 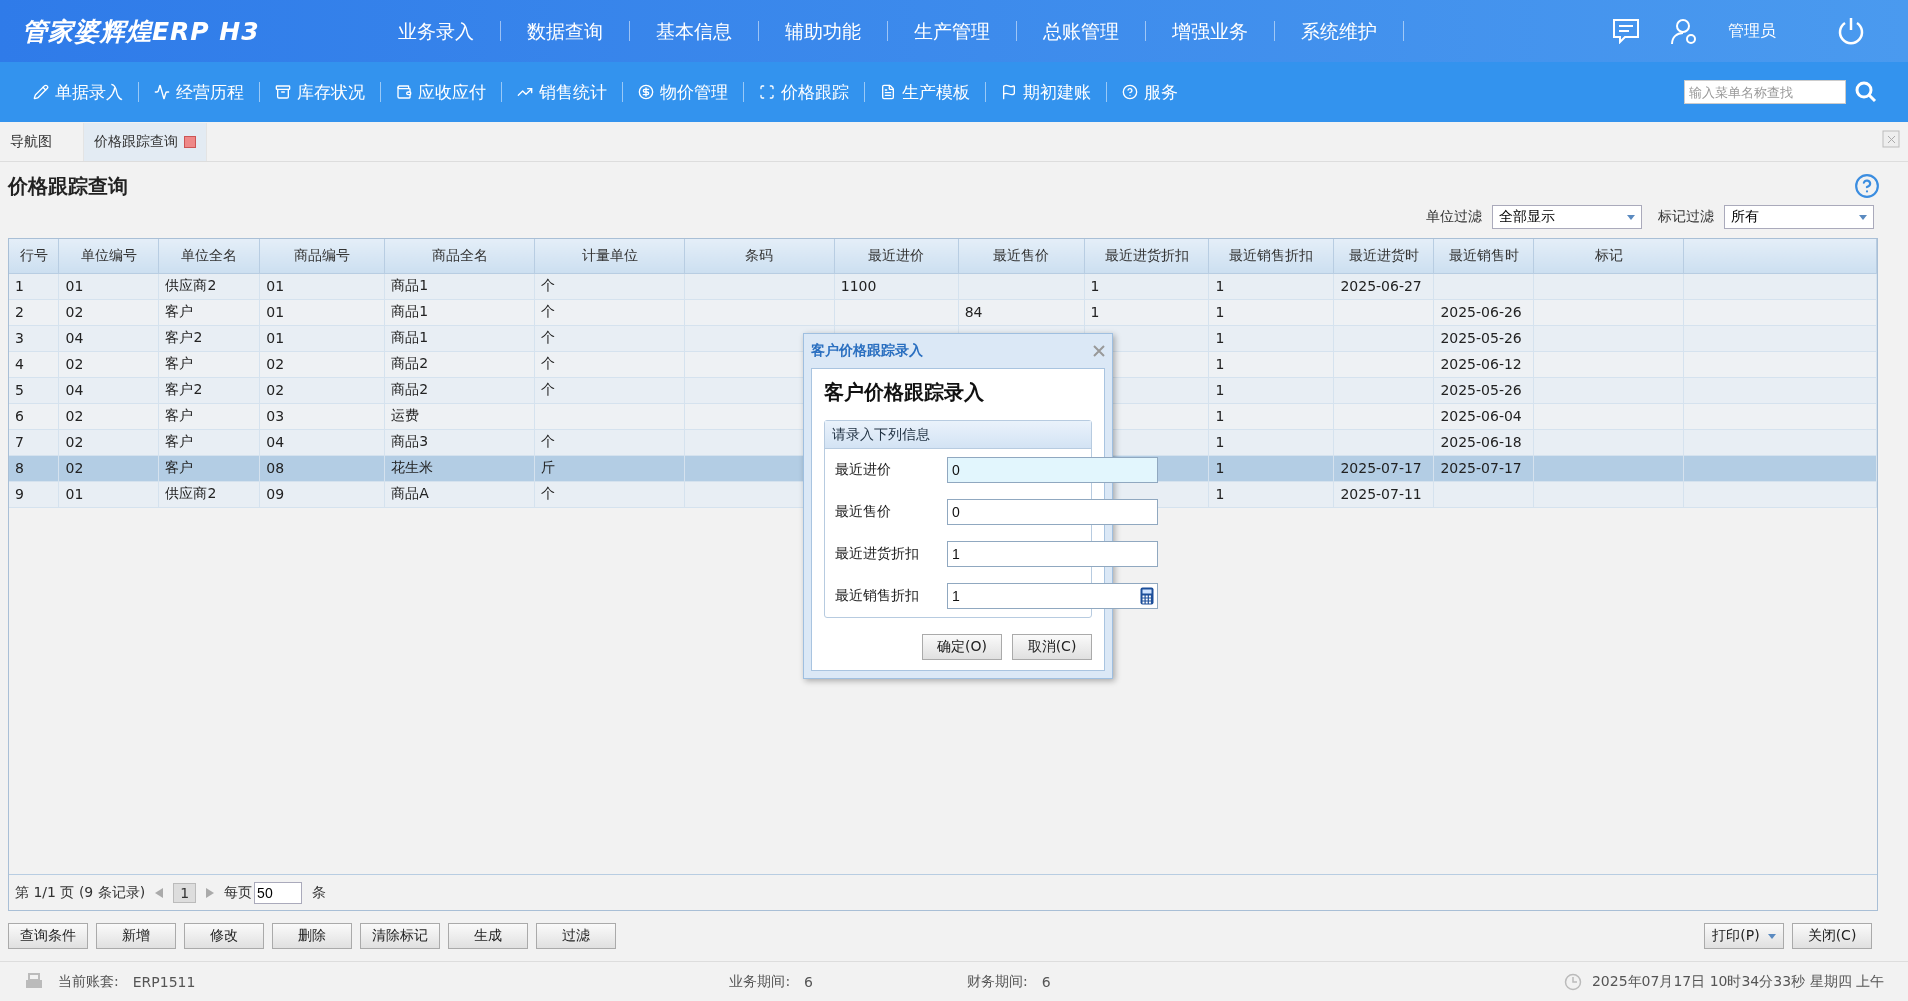 What do you see at coordinates (191, 493) in the screenshot?
I see `table-cell: 供应商2` at bounding box center [191, 493].